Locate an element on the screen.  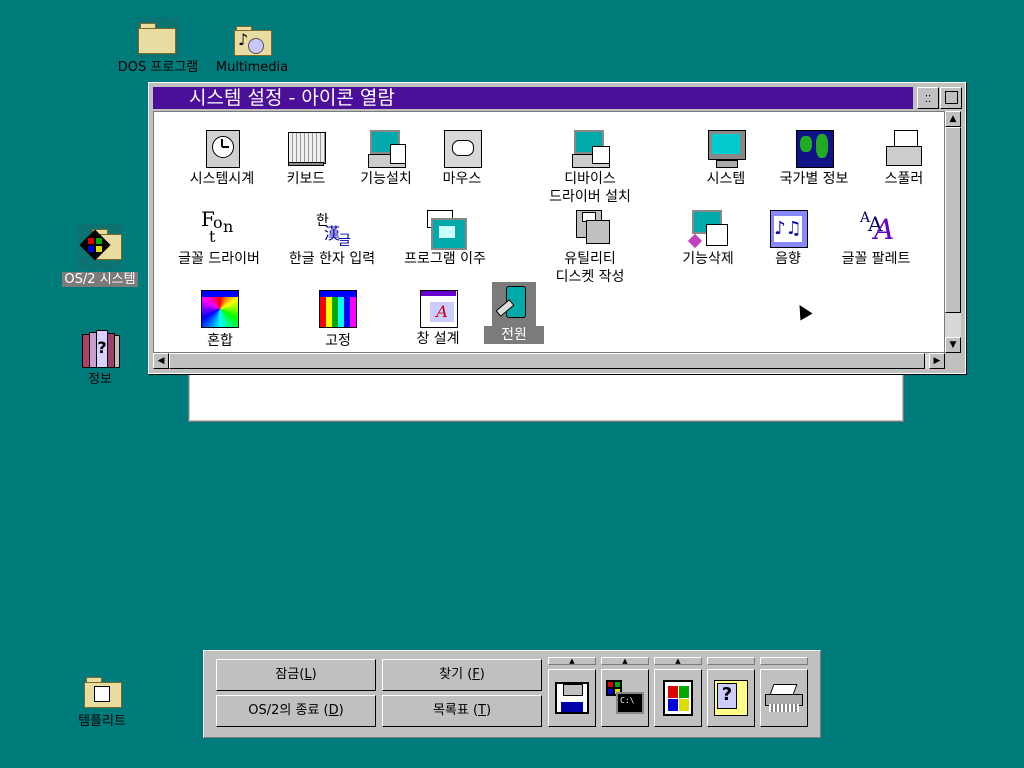
object-remove-feature: 기능삭제 is located at coordinates (708, 239).